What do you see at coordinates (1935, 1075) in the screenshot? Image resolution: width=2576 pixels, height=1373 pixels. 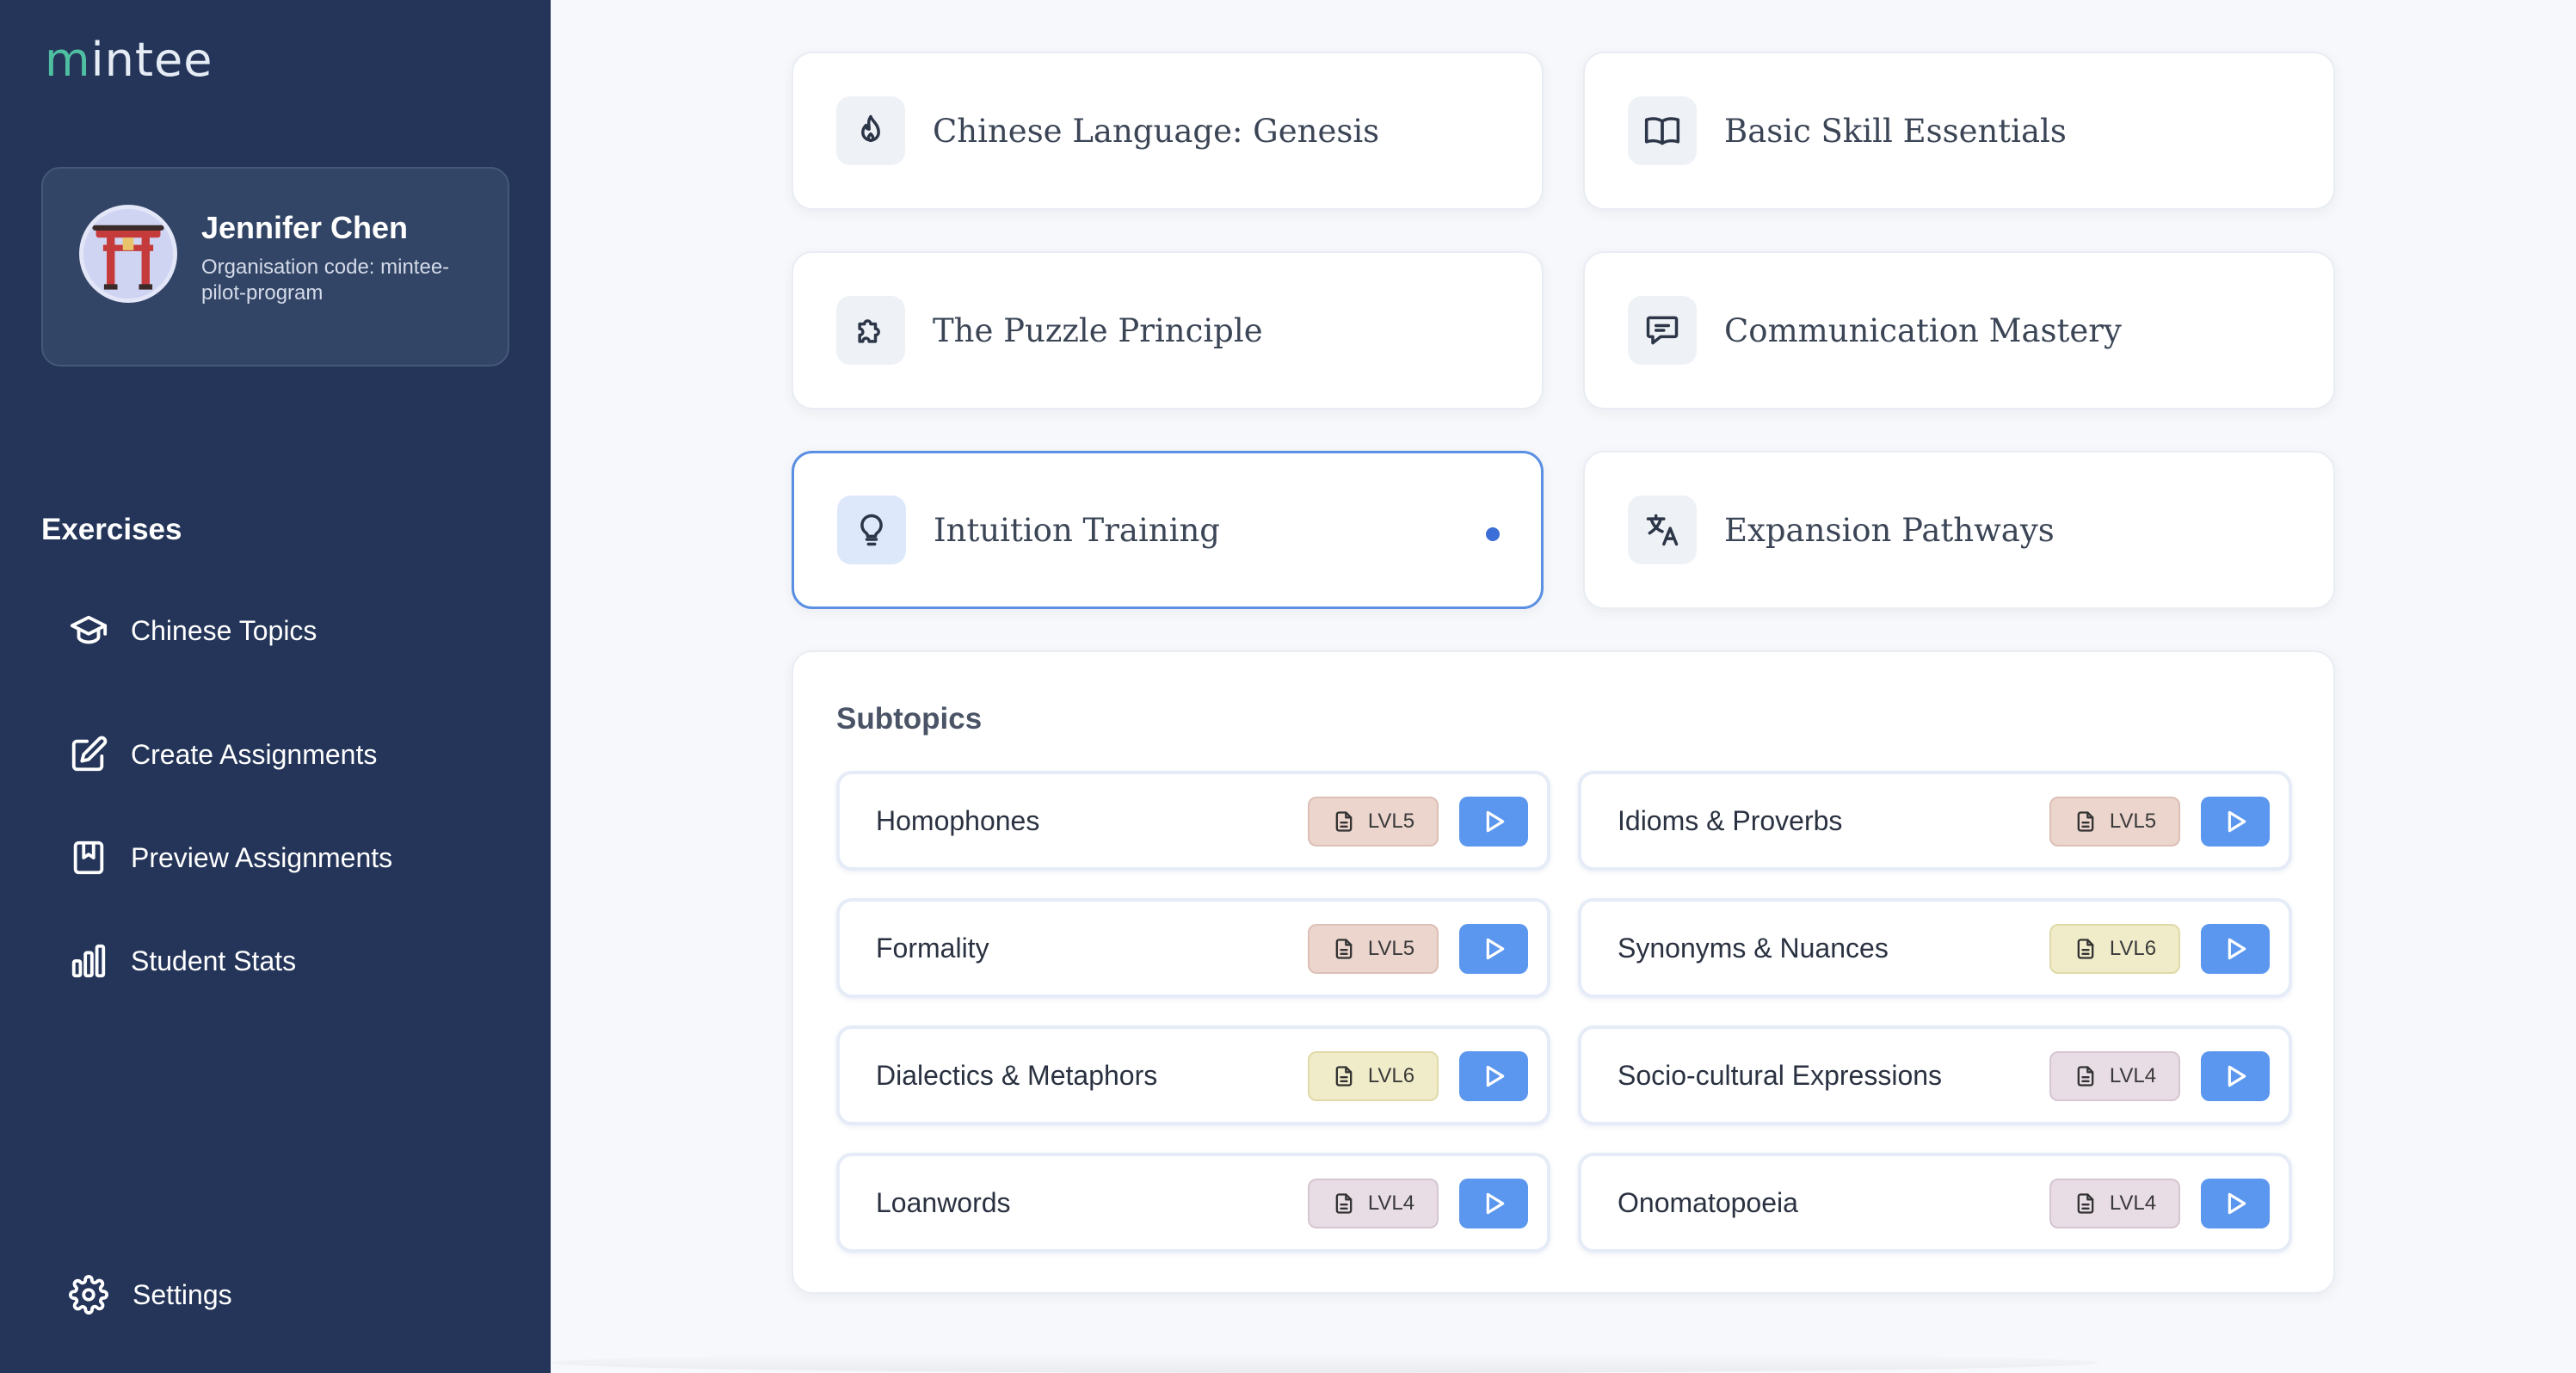 I see `subtopic-row-socio-cultural-expressions: Socio-cultural Expressions LVL4` at bounding box center [1935, 1075].